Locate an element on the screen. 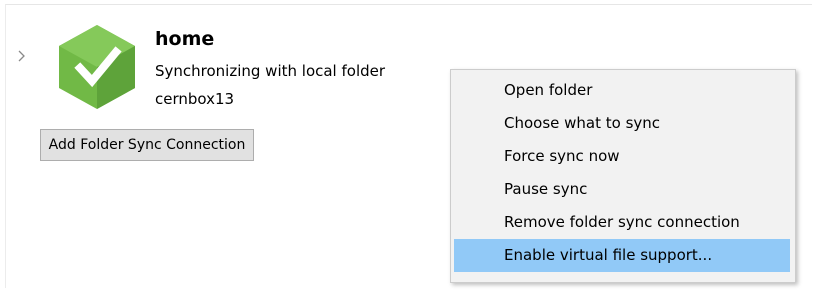  menu-item-force-sync-now: Force sync now is located at coordinates (622, 156).